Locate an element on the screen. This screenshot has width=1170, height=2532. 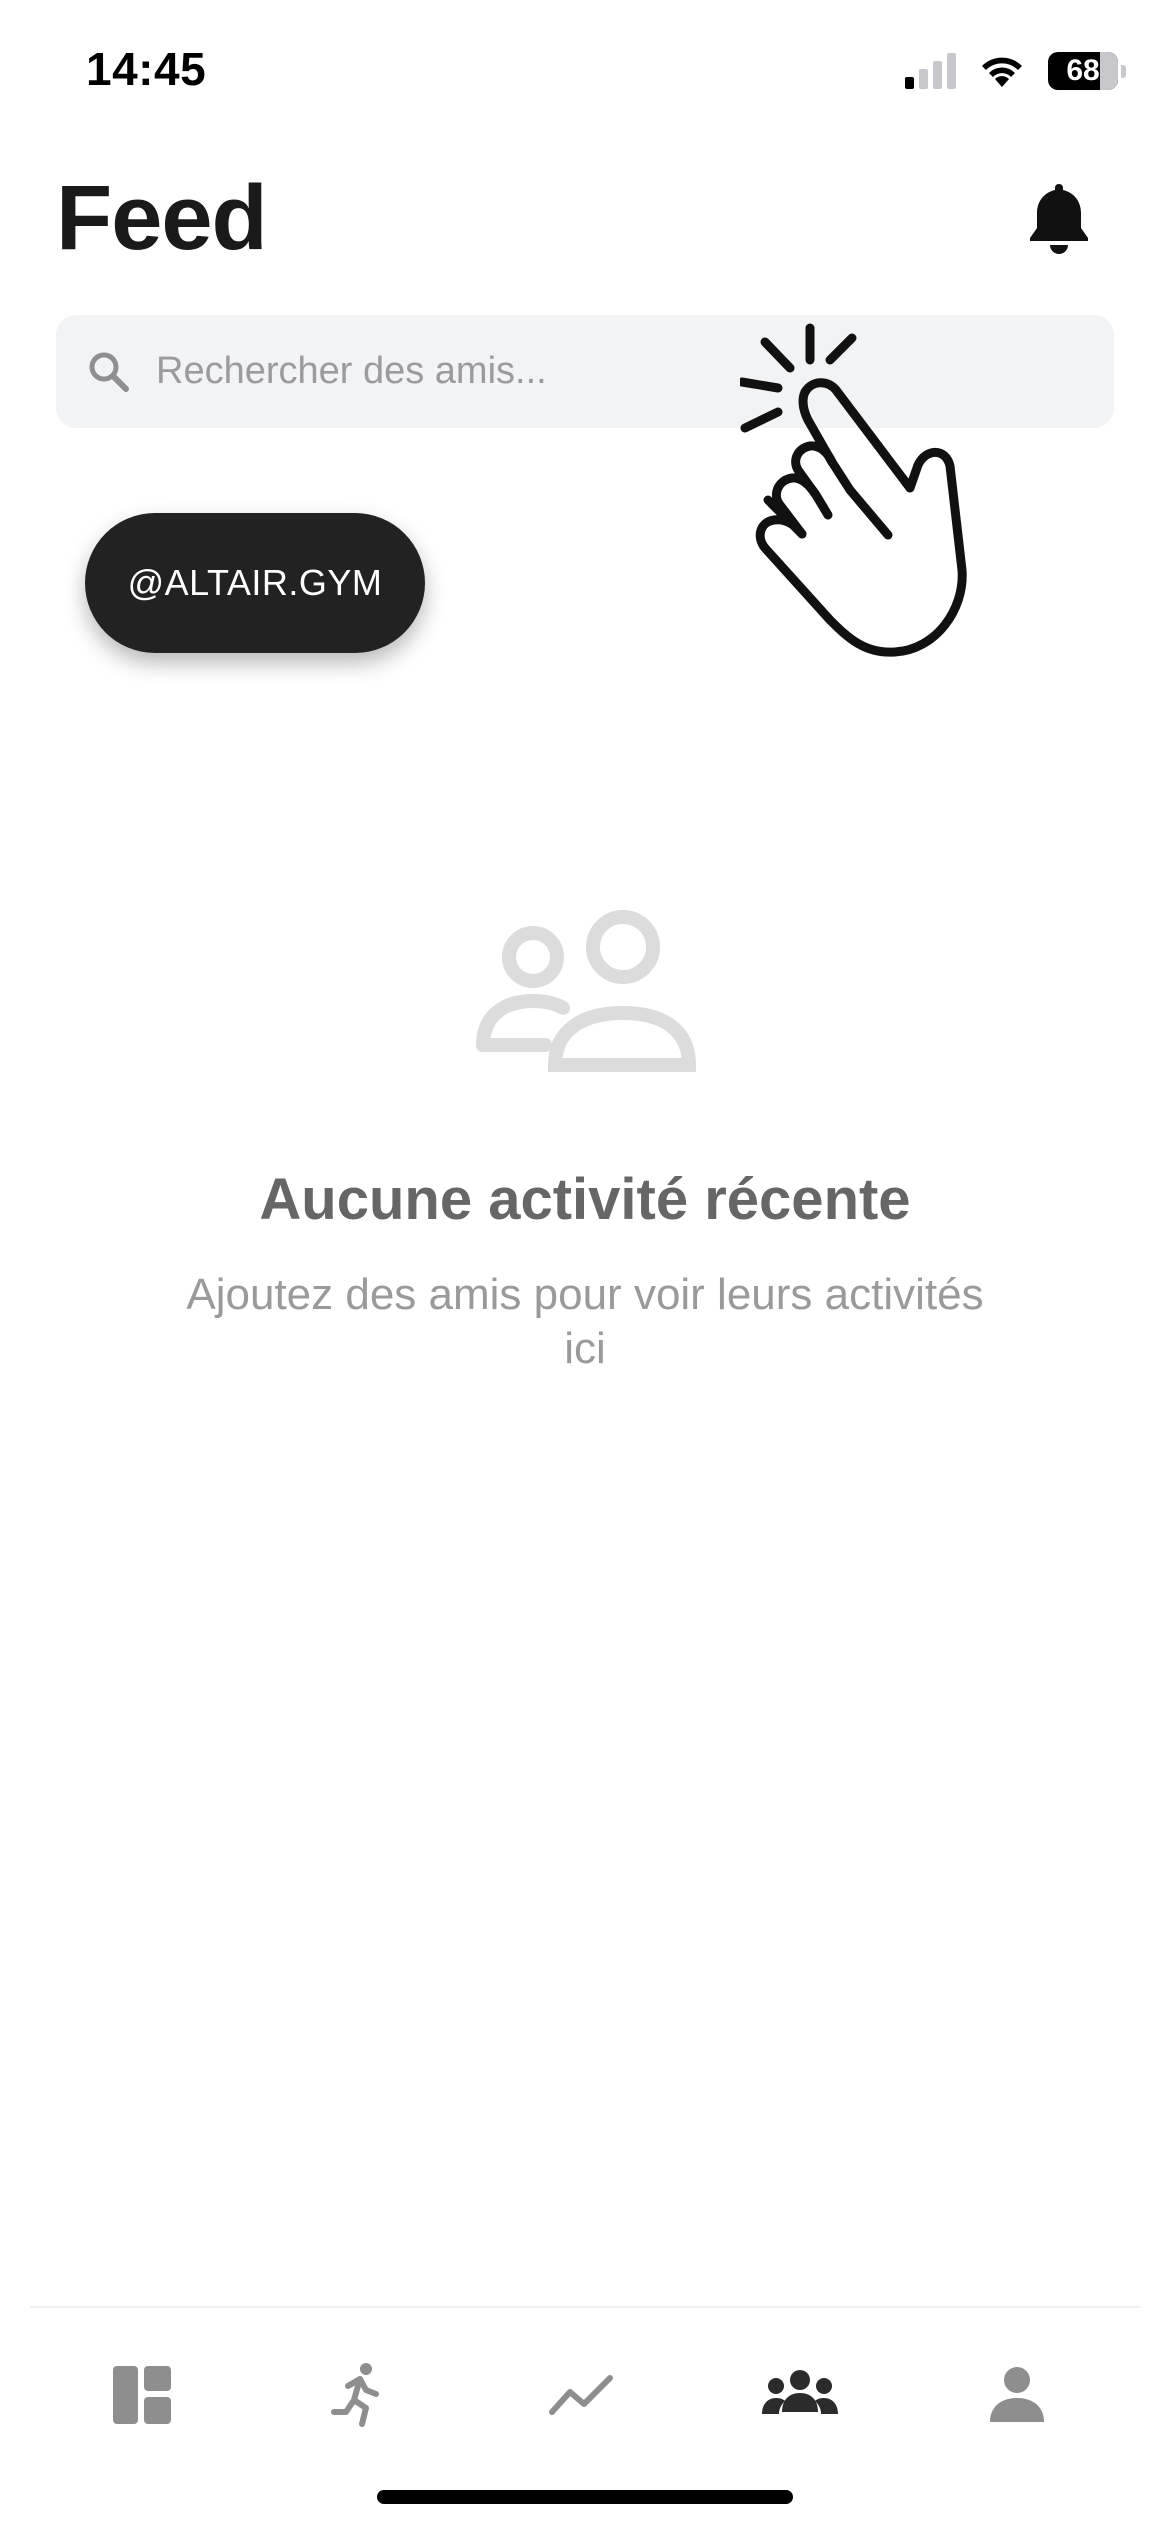
tab-activity is located at coordinates (359, 2395).